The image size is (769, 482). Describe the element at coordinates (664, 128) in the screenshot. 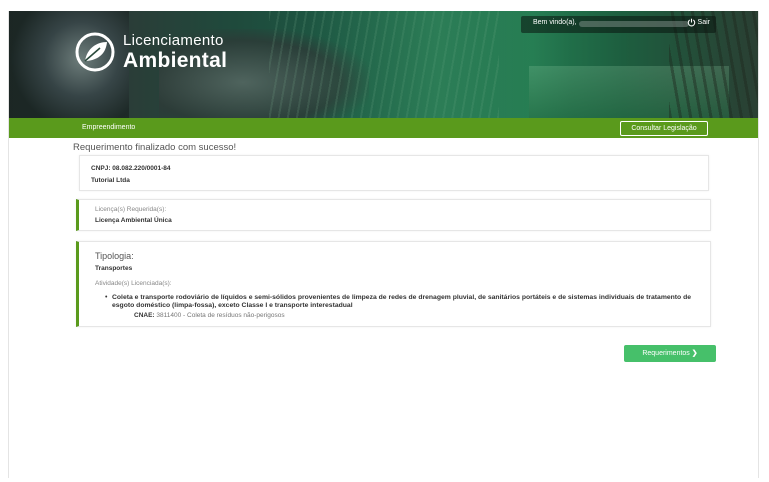

I see `consult-legislation-button: Consultar Legislação` at that location.